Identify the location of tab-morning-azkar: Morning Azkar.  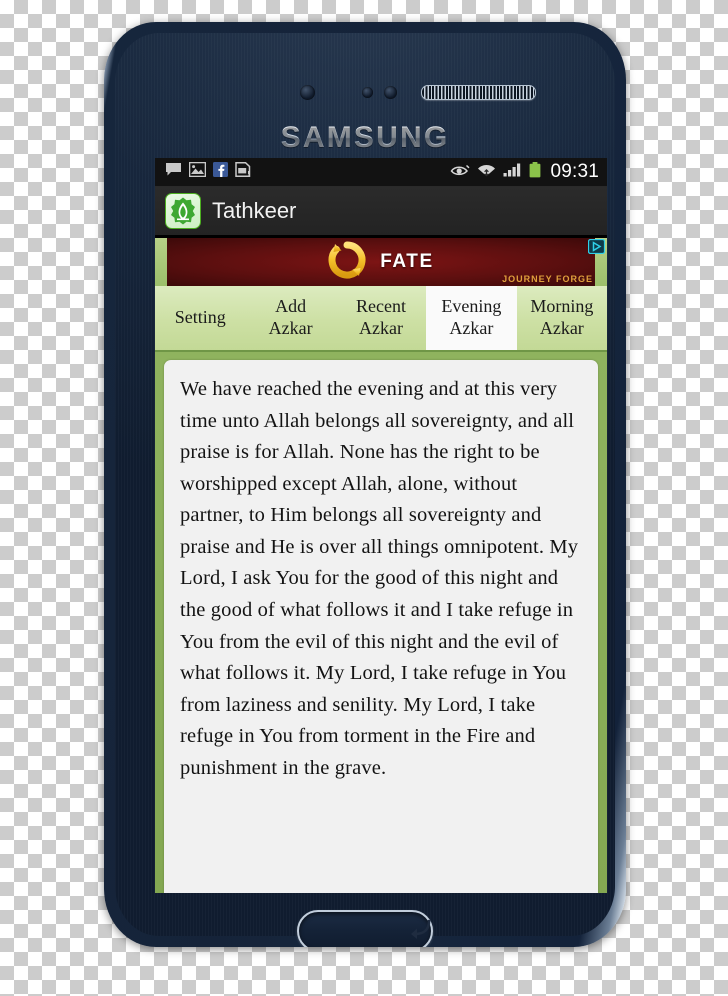
(562, 318).